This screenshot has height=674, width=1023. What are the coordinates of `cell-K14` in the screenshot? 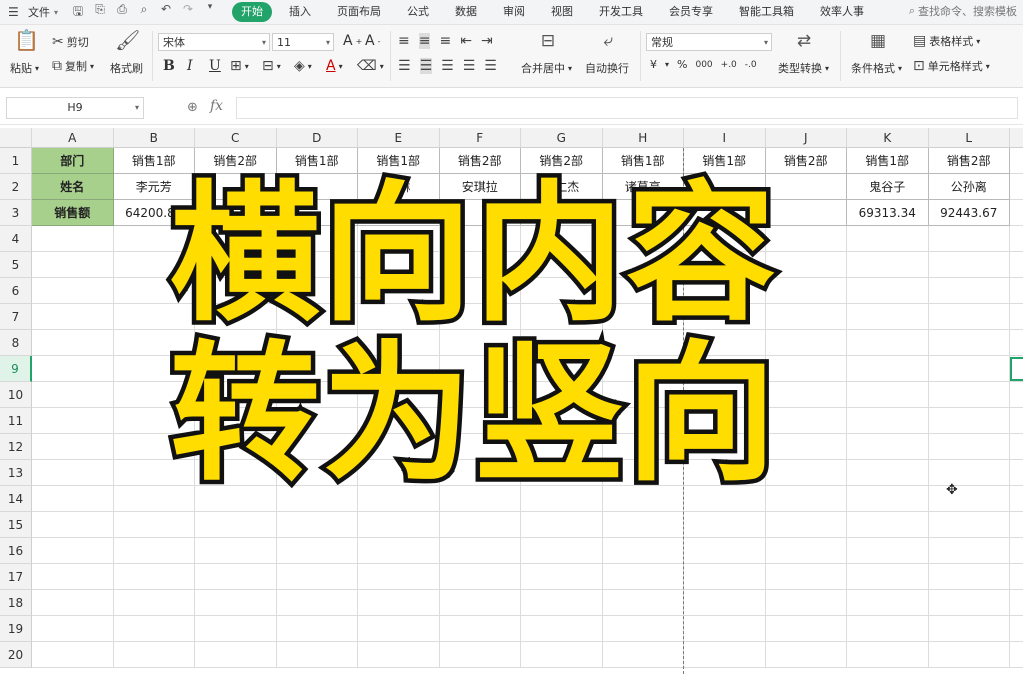 It's located at (888, 499).